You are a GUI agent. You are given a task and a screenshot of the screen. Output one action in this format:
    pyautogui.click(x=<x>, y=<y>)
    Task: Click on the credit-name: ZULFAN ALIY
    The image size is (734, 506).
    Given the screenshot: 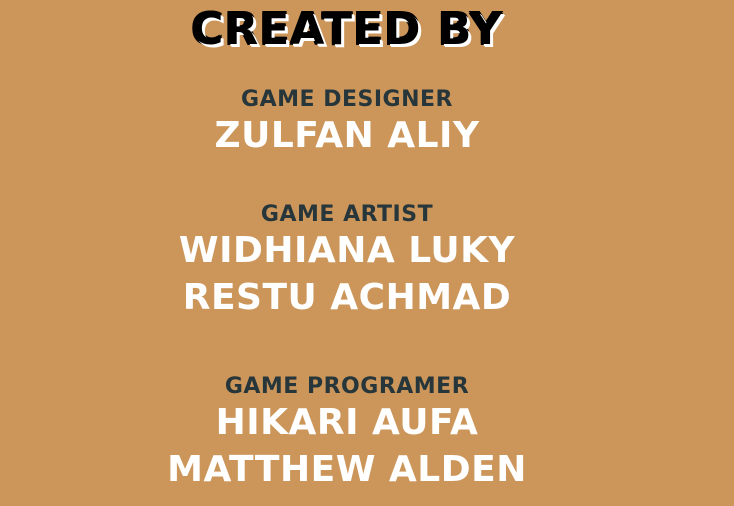 What is the action you would take?
    pyautogui.click(x=347, y=135)
    